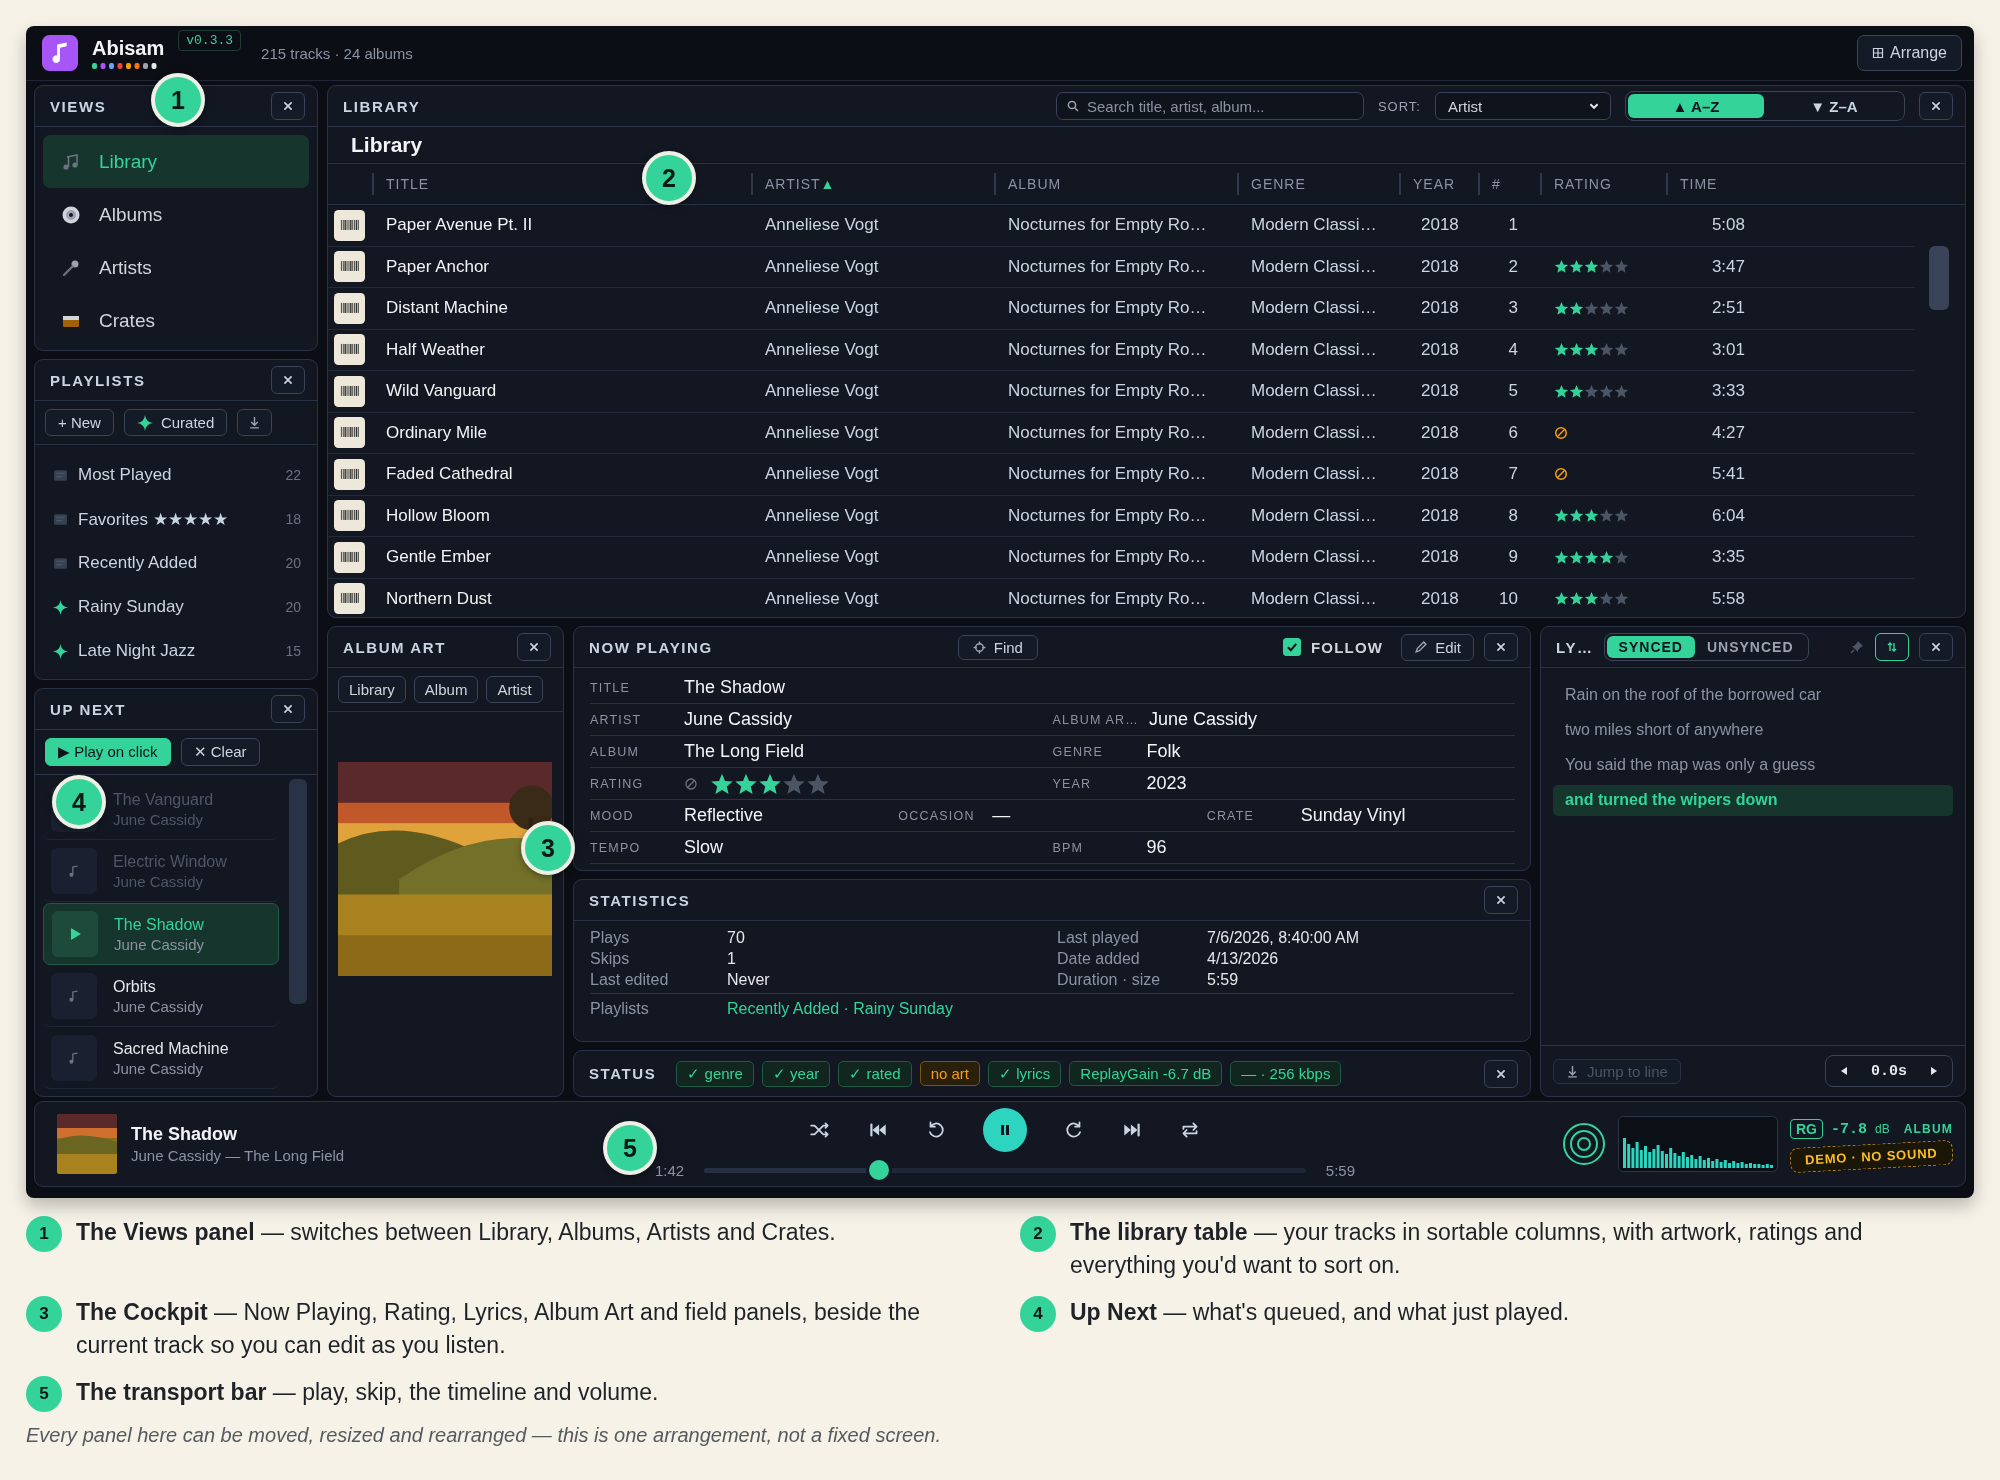 The width and height of the screenshot is (2000, 1480). I want to click on table-cell-text: 3:33, so click(1728, 391).